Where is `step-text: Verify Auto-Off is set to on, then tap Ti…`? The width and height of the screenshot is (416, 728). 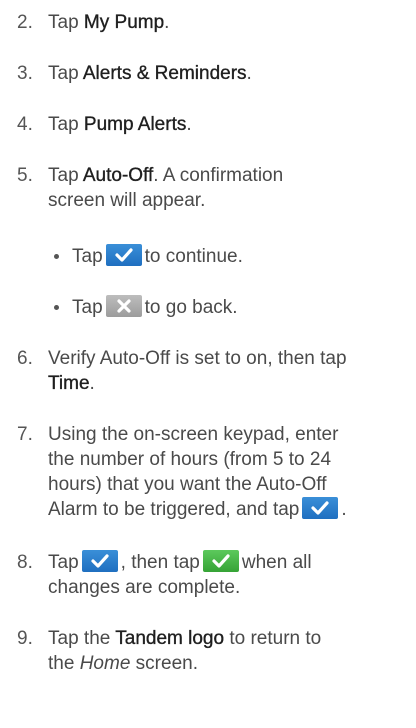
step-text: Verify Auto-Off is set to on, then tap Ti… is located at coordinates (197, 371).